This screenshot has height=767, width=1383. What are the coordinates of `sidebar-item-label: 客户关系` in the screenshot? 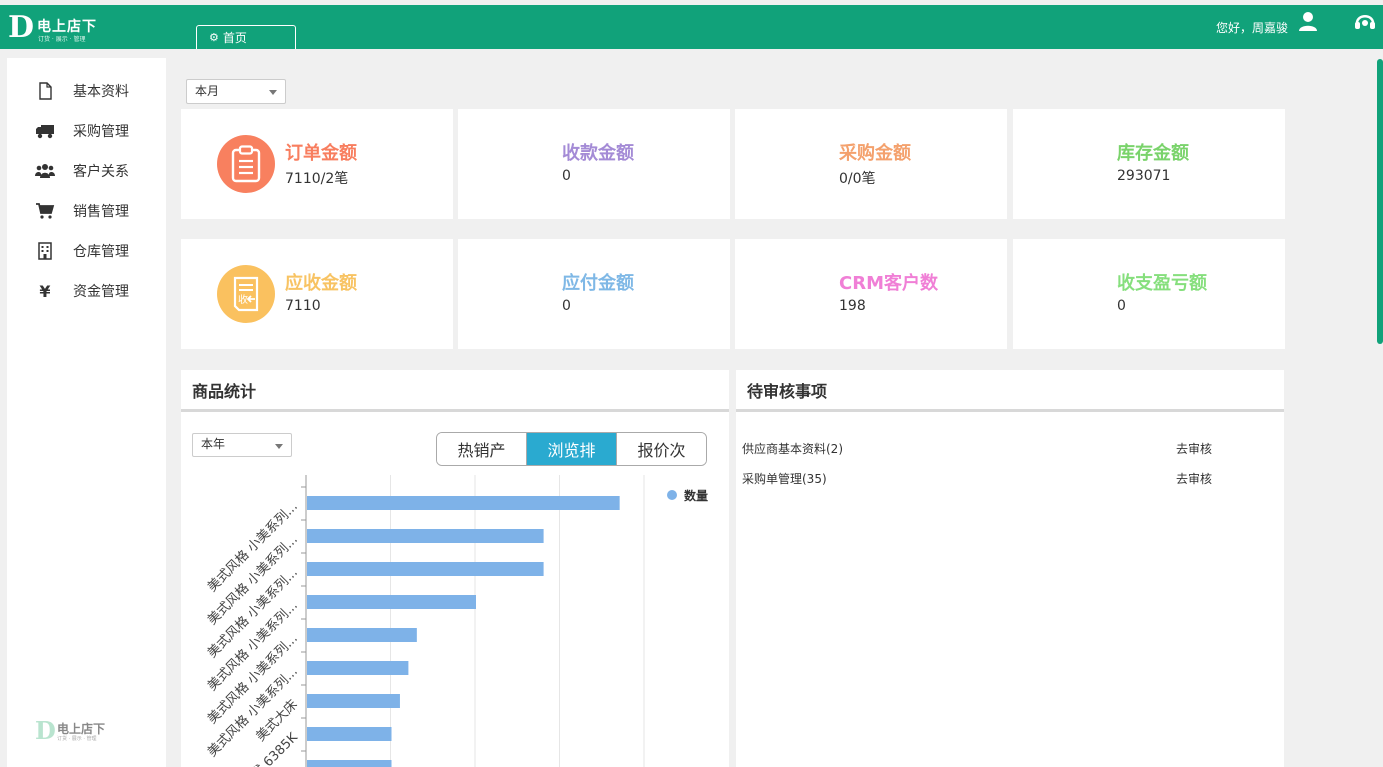 It's located at (101, 172).